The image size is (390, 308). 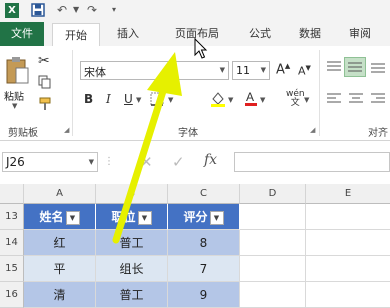 I want to click on tab-review: 审阅, so click(x=360, y=34).